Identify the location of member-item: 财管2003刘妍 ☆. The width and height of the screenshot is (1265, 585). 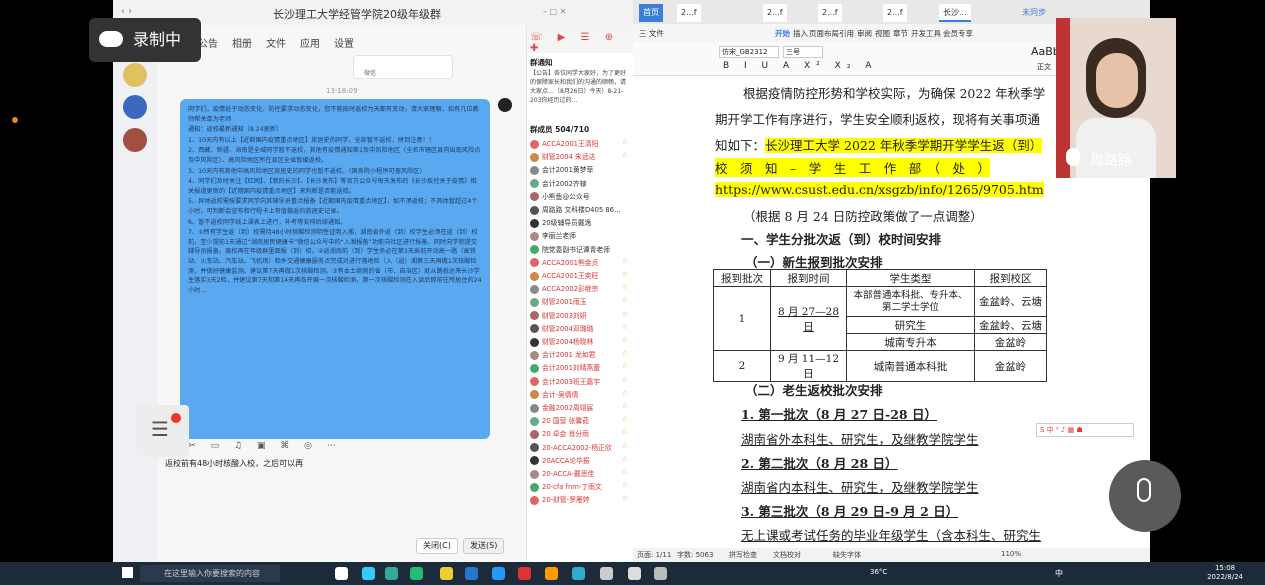
(580, 316).